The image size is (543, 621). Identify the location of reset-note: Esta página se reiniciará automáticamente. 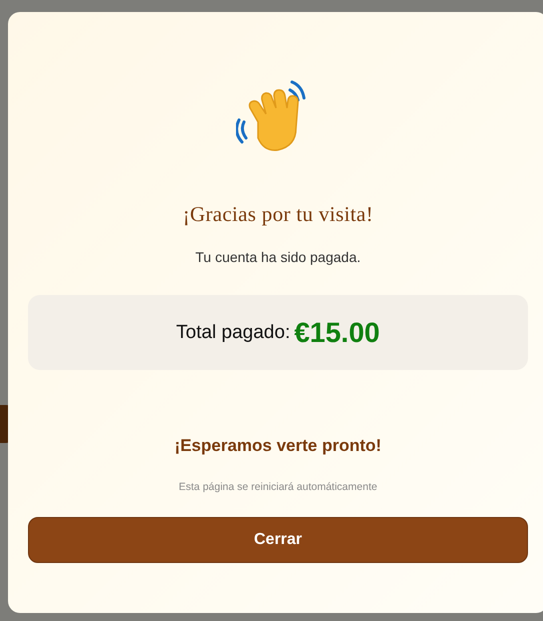
(278, 487).